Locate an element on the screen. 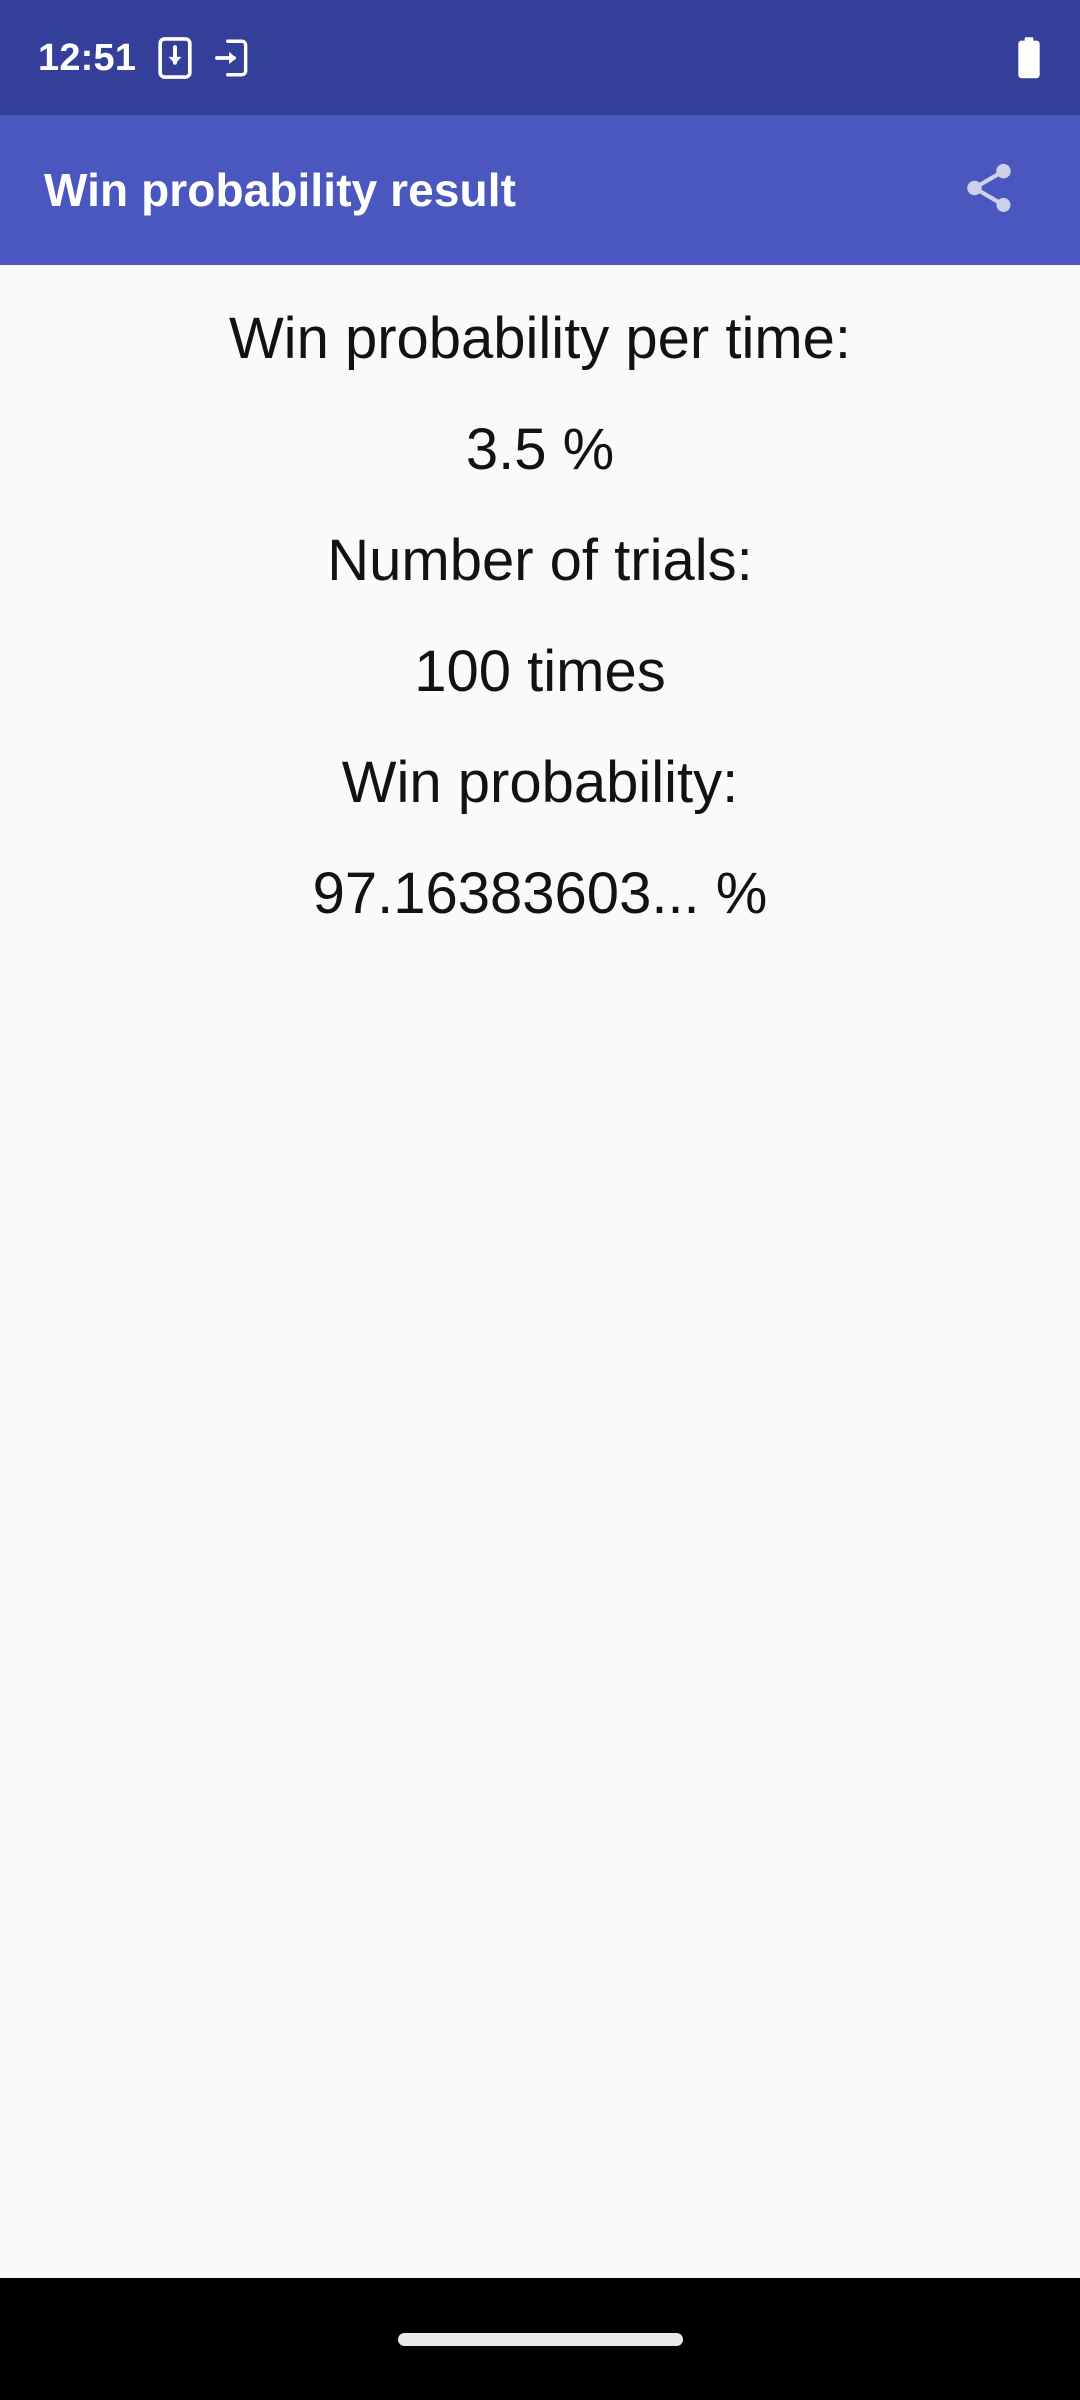 This screenshot has height=2400, width=1080. share-icon is located at coordinates (989, 190).